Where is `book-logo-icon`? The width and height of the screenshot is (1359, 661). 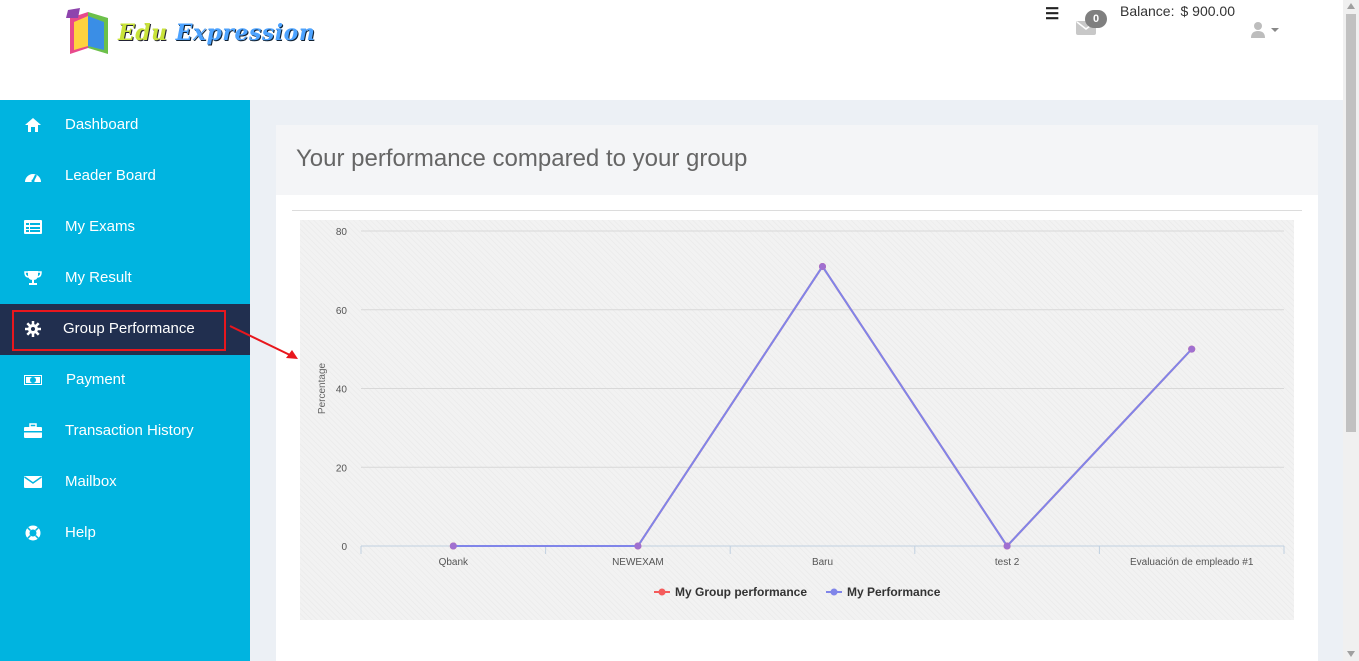
book-logo-icon is located at coordinates (87, 31).